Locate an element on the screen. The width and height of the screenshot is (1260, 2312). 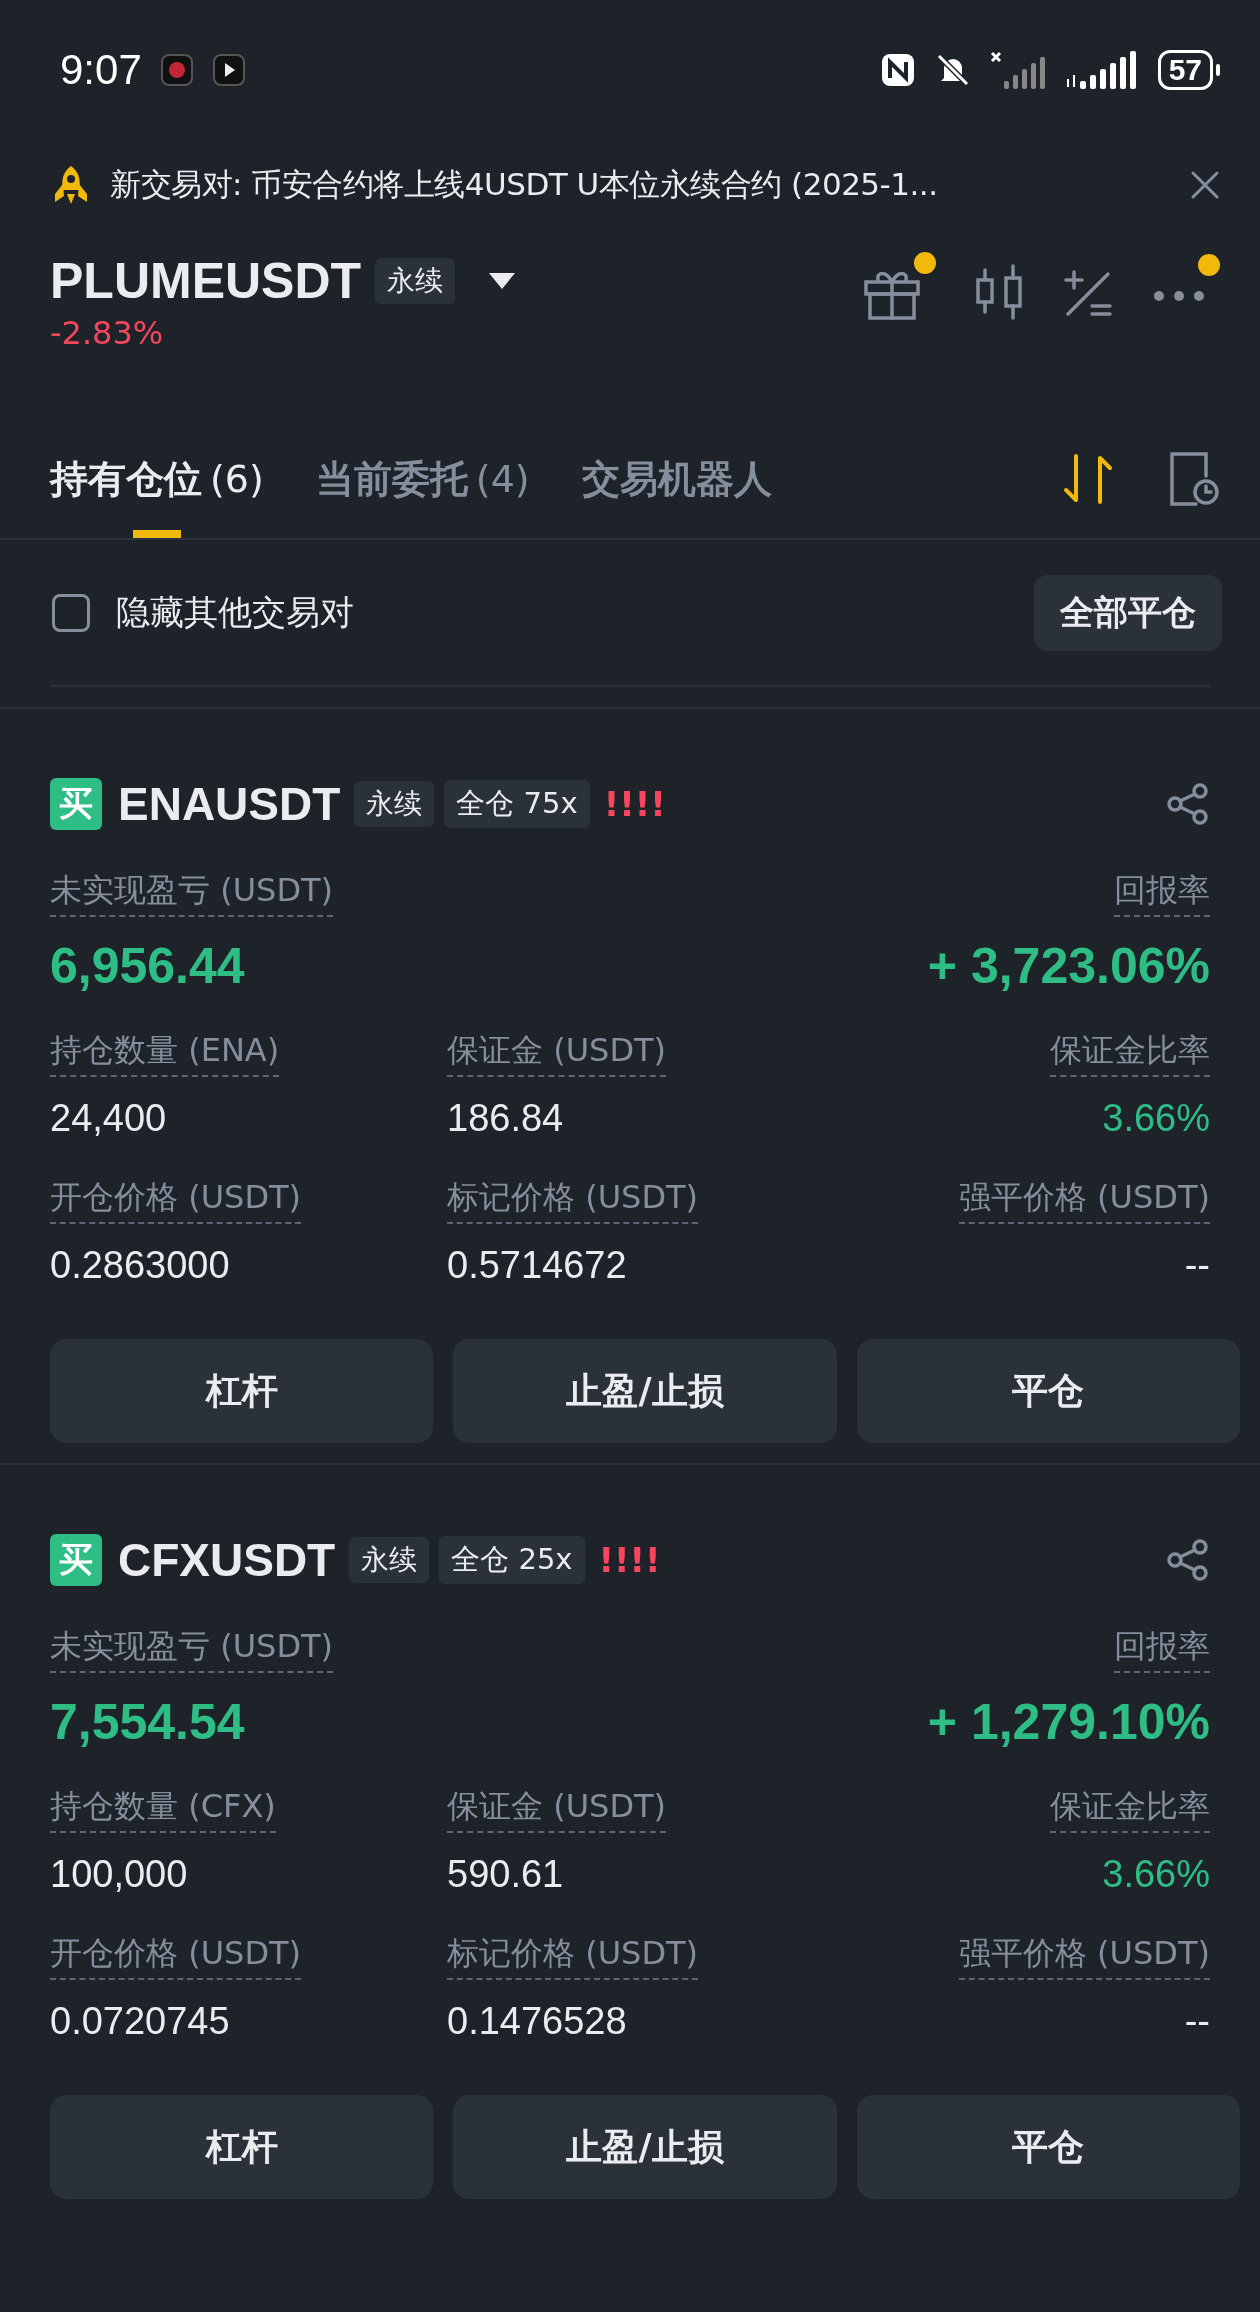
field-value: 0.0720745 is located at coordinates (140, 2021).